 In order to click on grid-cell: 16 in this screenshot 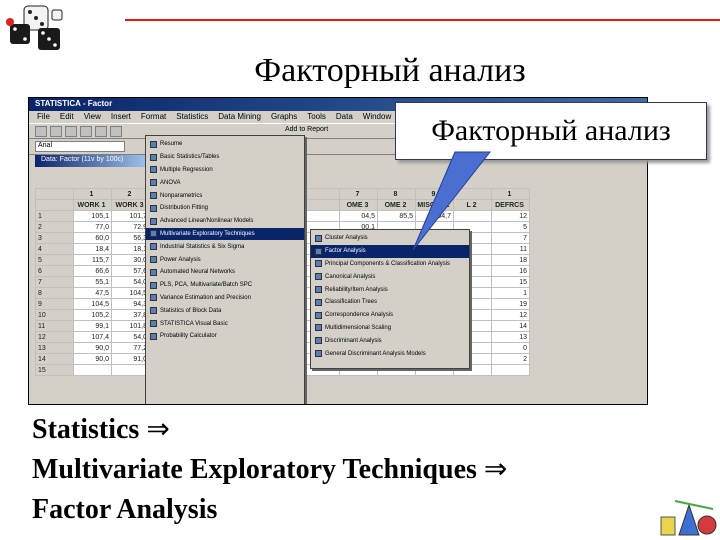, I will do `click(510, 271)`.